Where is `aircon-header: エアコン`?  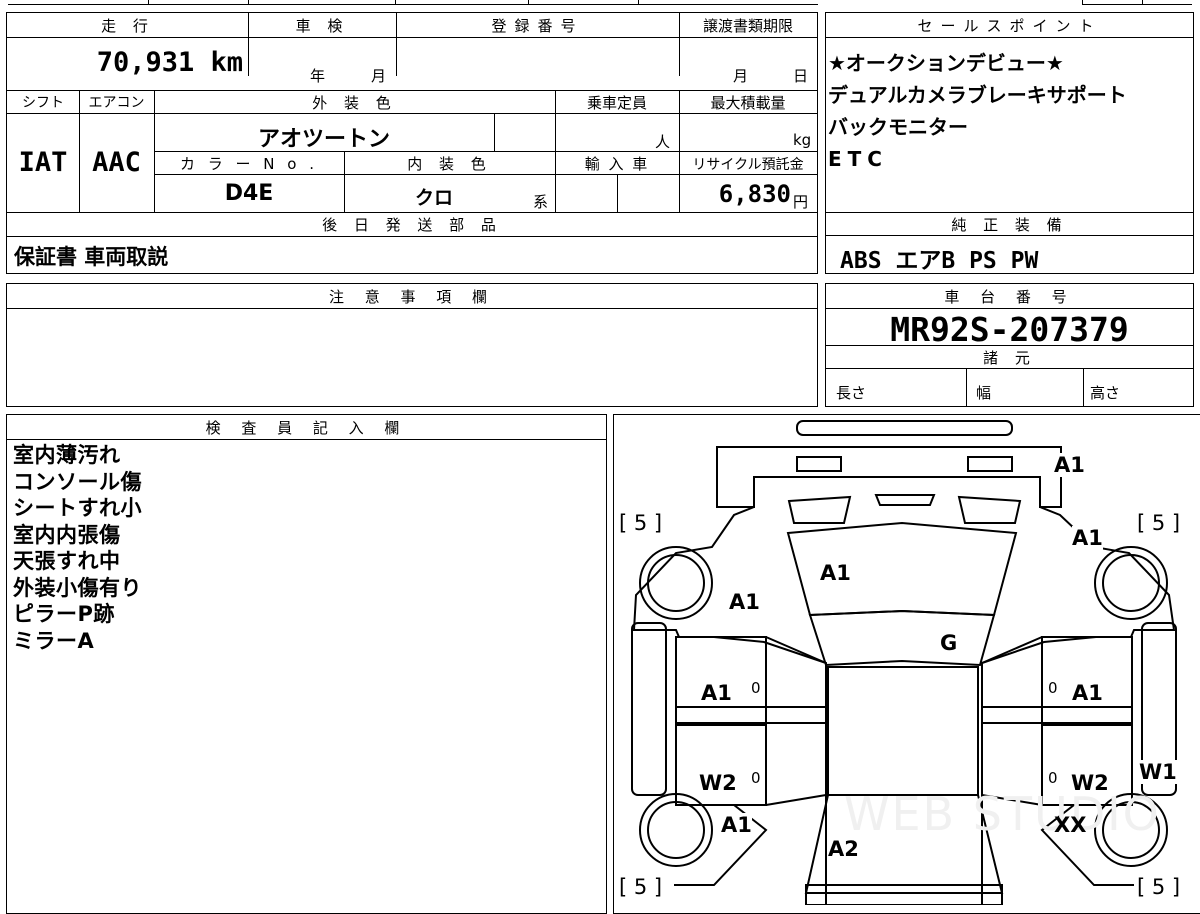
aircon-header: エアコン is located at coordinates (116, 103).